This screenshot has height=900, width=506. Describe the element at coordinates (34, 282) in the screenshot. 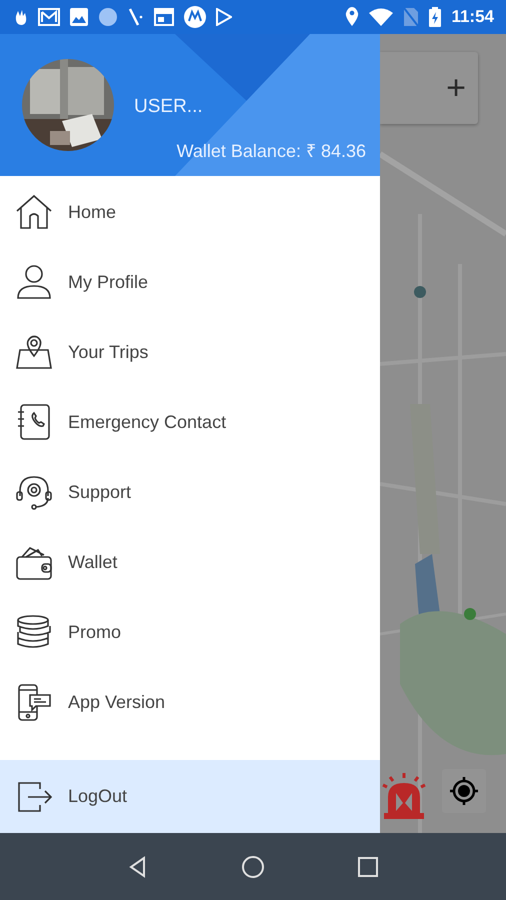

I see `person-icon` at that location.